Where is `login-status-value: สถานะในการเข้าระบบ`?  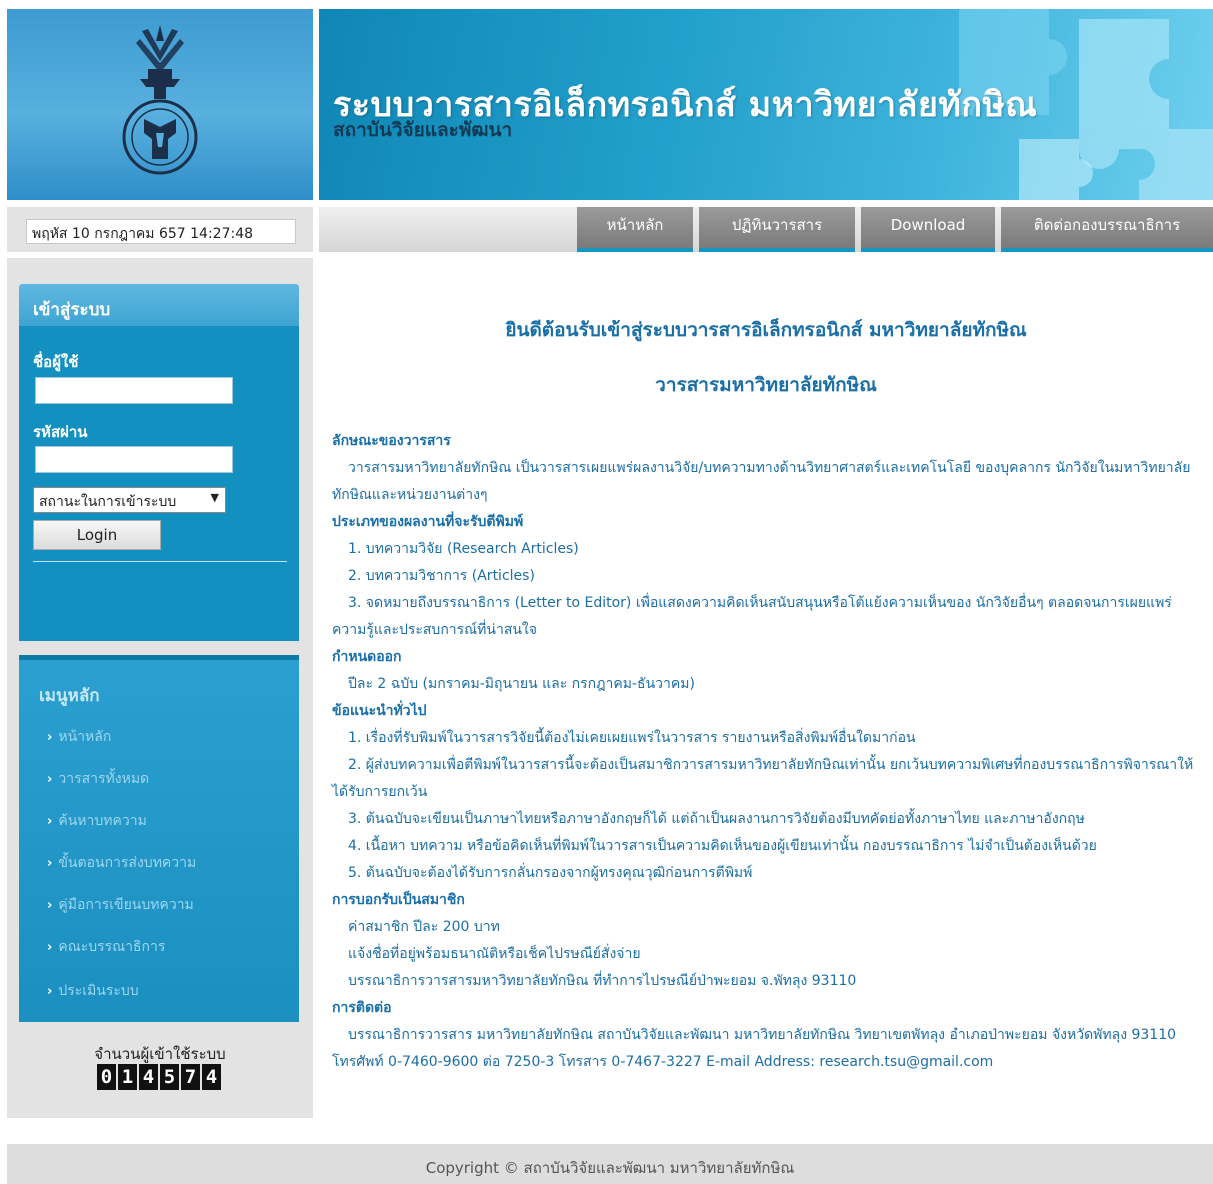 login-status-value: สถานะในการเข้าระบบ is located at coordinates (108, 502).